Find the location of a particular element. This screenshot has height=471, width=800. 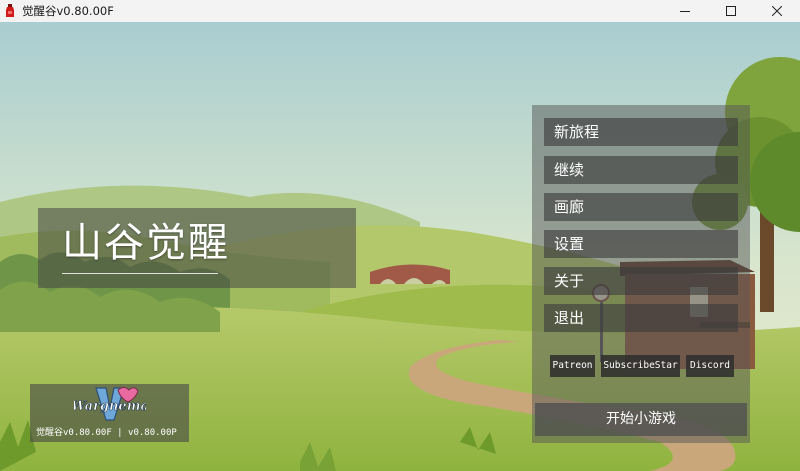

close-icon is located at coordinates (777, 11).